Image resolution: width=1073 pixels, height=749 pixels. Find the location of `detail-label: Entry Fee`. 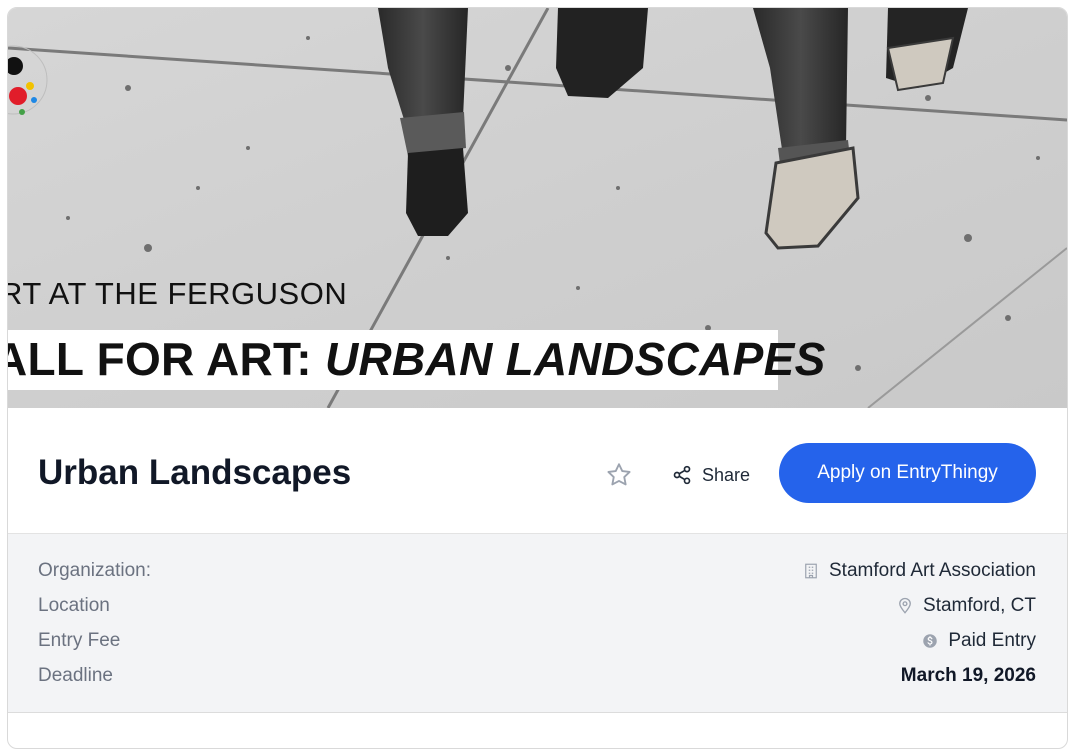

detail-label: Entry Fee is located at coordinates (79, 640).